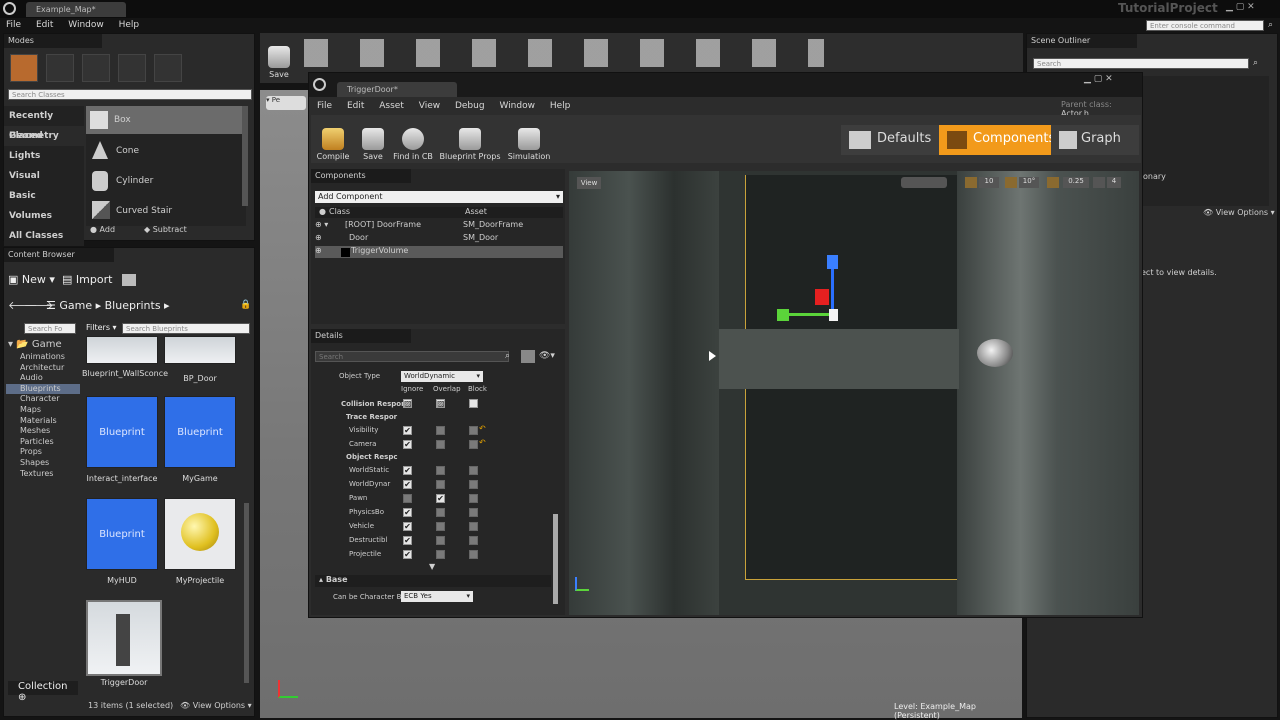  I want to click on asset-thumb-myprojectile, so click(200, 534).